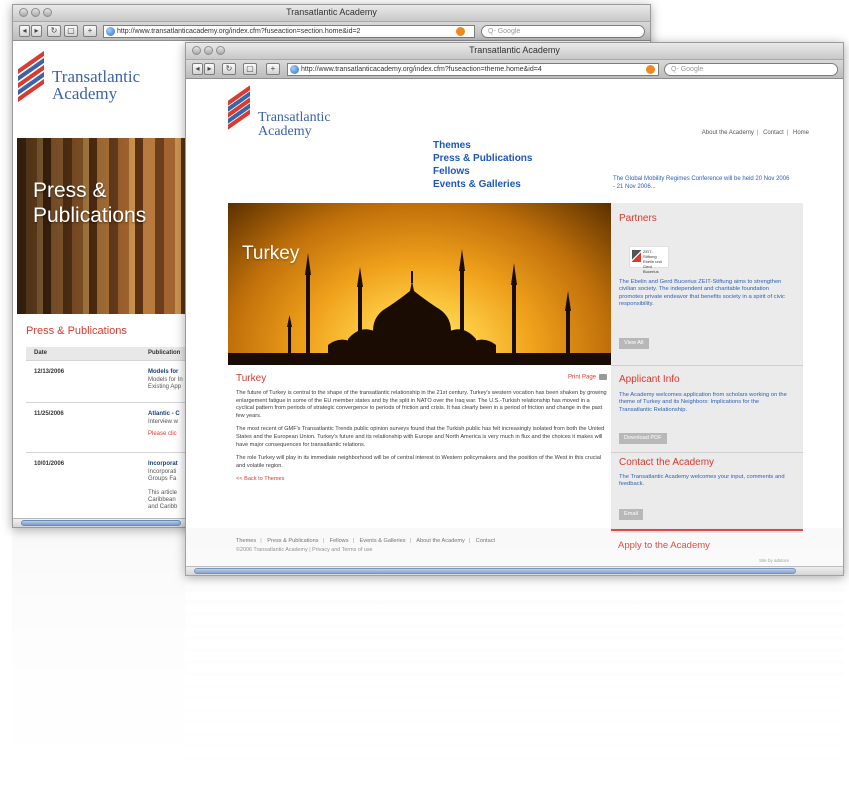 The height and width of the screenshot is (790, 849). I want to click on print-page-link: Print Page, so click(588, 377).